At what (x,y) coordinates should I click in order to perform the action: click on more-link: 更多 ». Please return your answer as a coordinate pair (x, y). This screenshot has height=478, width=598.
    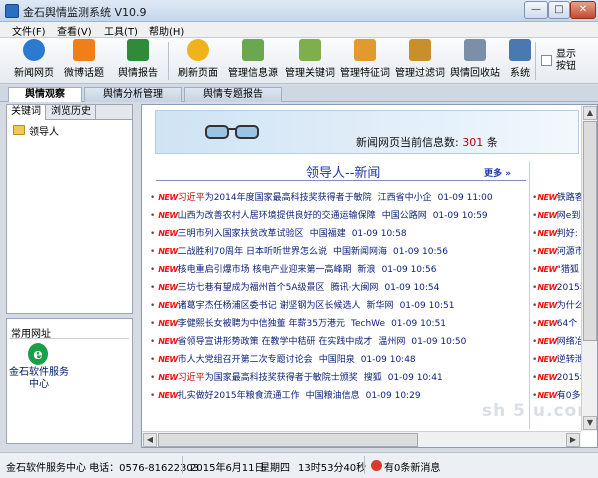
    Looking at the image, I should click on (497, 172).